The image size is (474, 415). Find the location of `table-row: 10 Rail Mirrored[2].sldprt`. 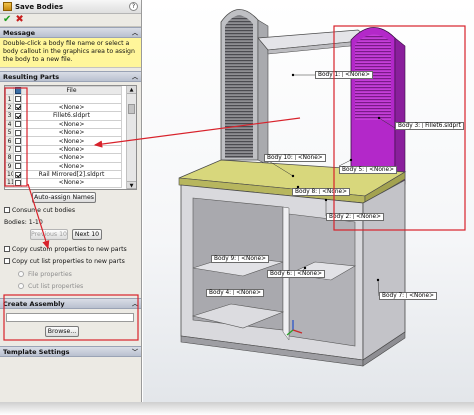

table-row: 10 Rail Mirrored[2].sldprt is located at coordinates (63, 174).